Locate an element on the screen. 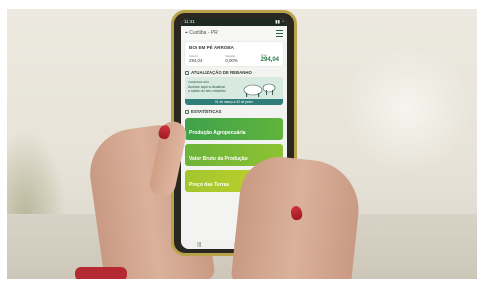 Image resolution: width=484 pixels, height=285 pixels. app-header: ⌖ Curitiba - PR is located at coordinates (234, 33).